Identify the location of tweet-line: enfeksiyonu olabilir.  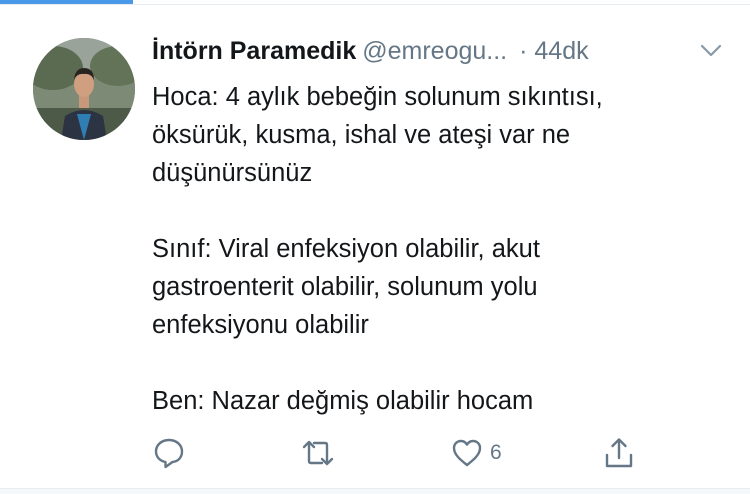
(260, 325).